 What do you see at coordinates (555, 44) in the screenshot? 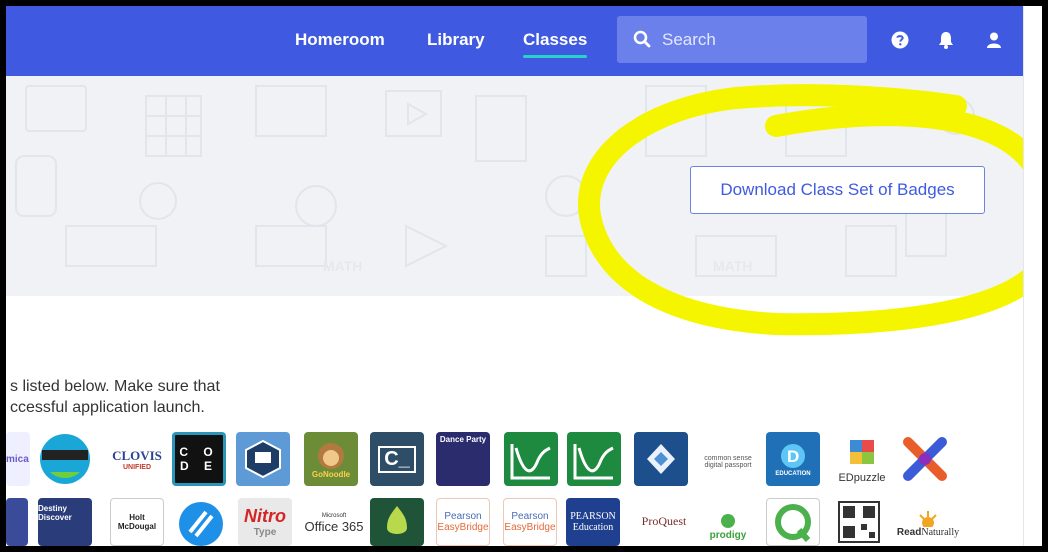
I see `nav-classes: Classes` at bounding box center [555, 44].